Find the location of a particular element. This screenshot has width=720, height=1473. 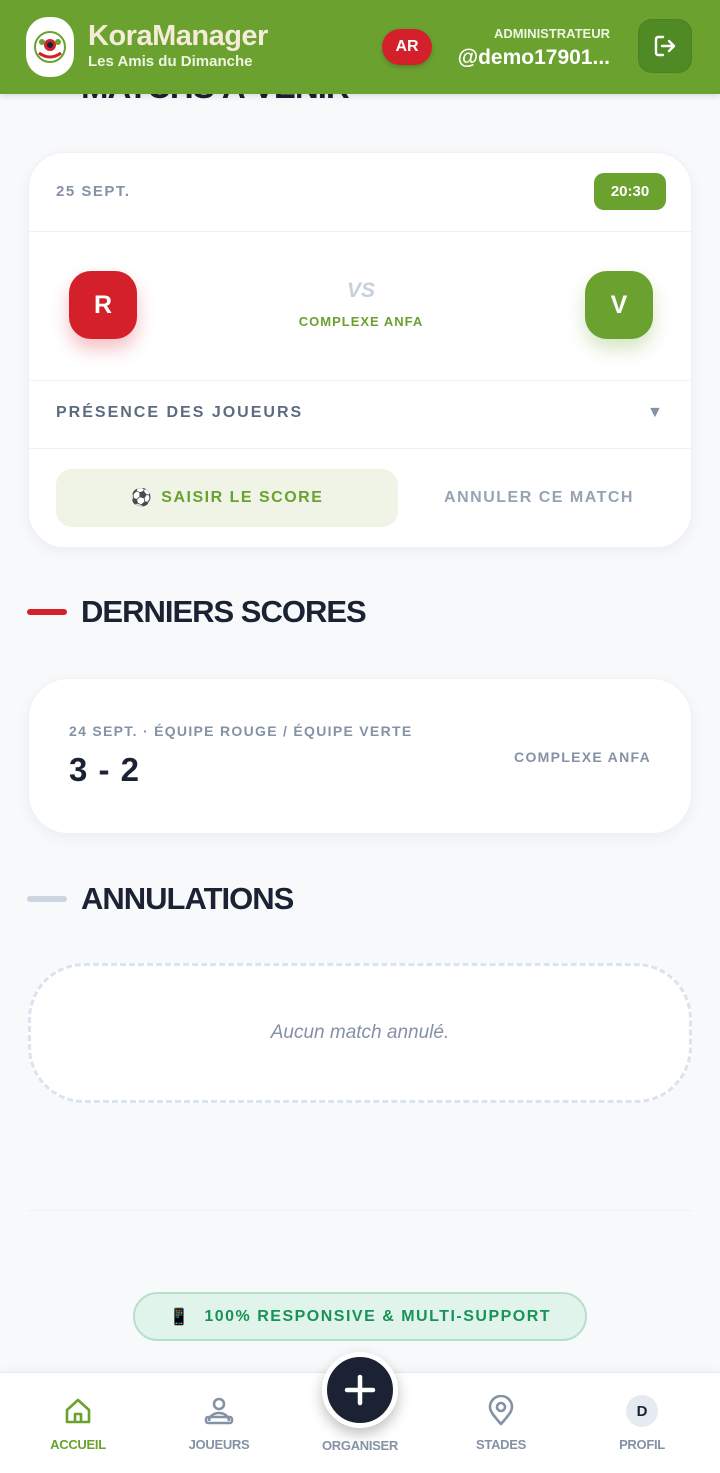

cancellations-empty-state: Aucun match annulé. is located at coordinates (360, 1033).